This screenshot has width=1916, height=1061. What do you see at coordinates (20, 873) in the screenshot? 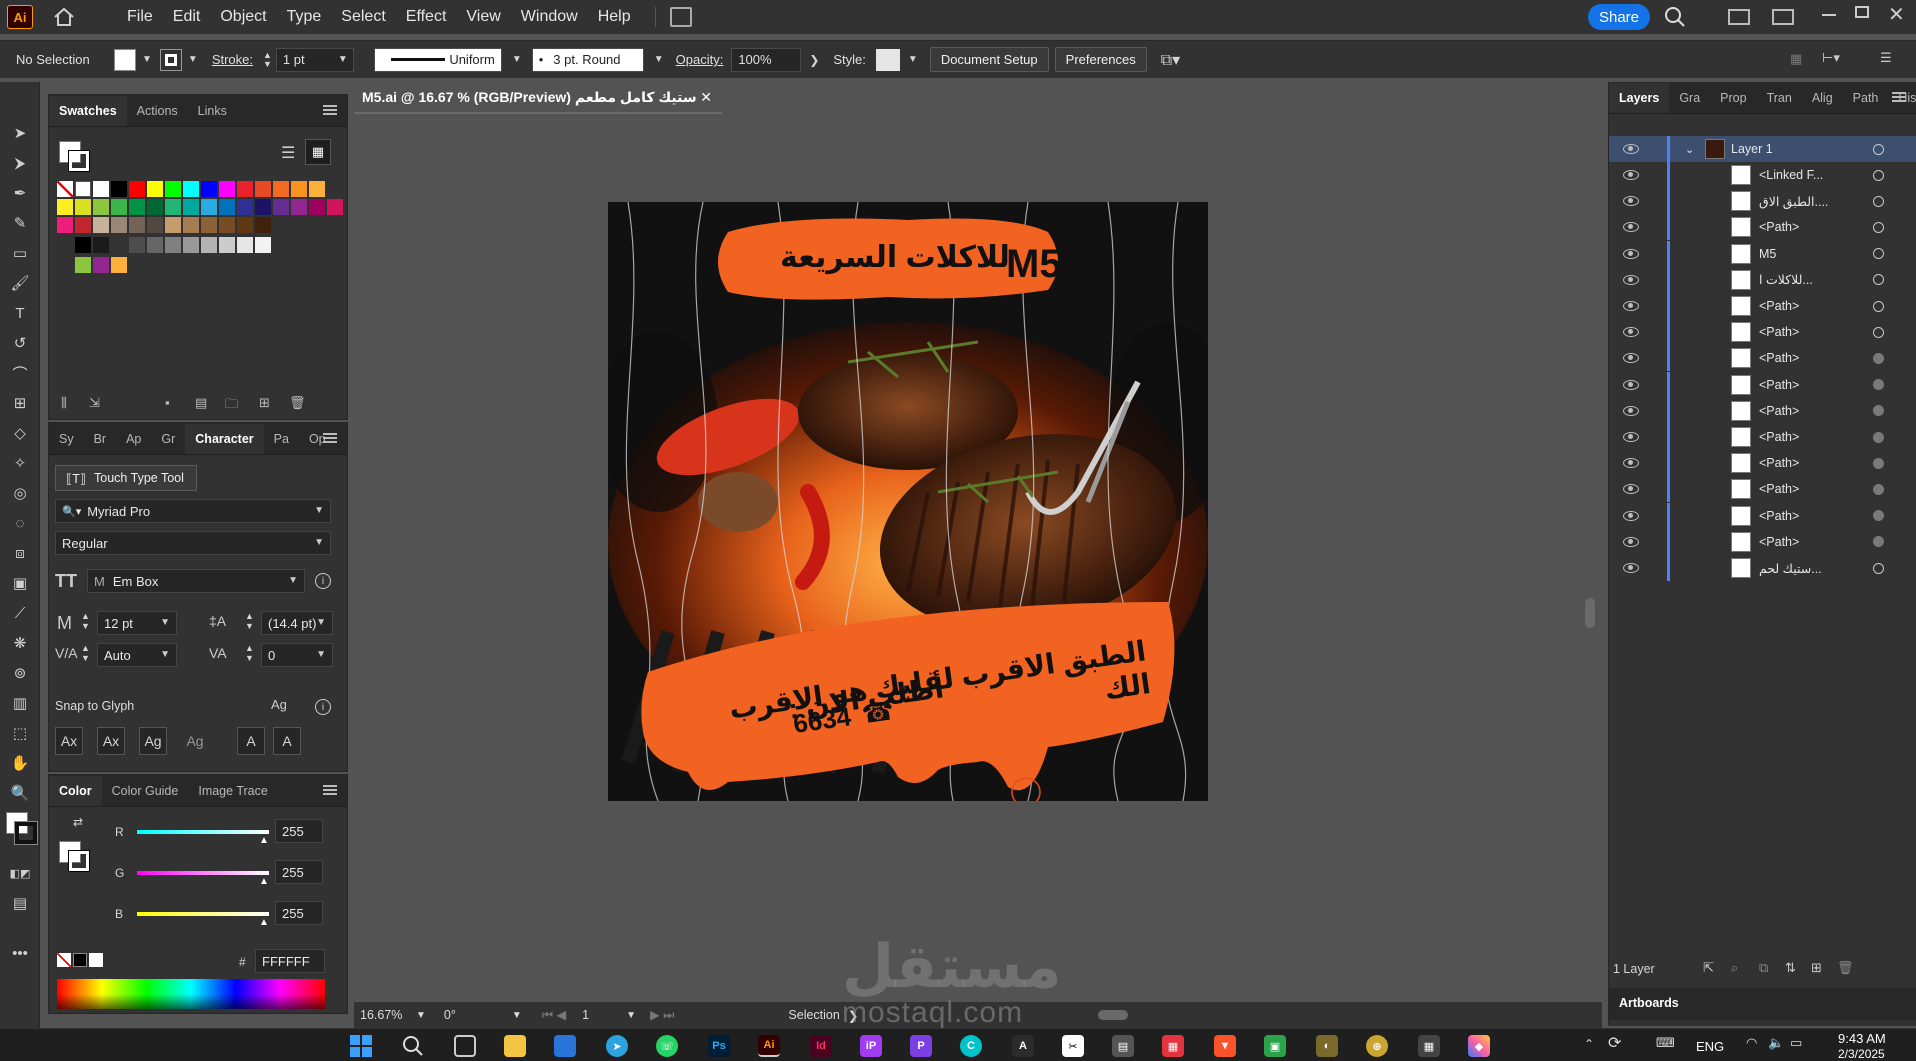
I see `draw-mode-icon: ◧◩` at bounding box center [20, 873].